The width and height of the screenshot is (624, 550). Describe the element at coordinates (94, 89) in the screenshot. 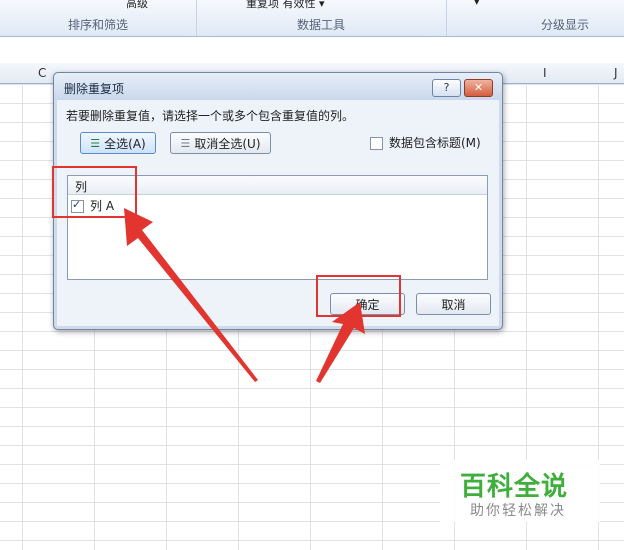

I see `dialog-title: 删除重复项` at that location.